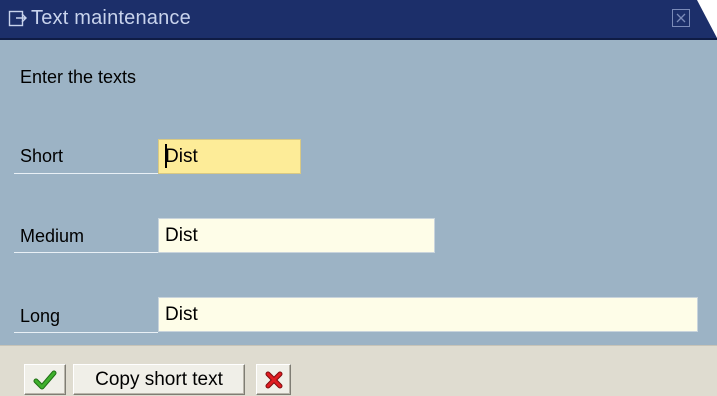 This screenshot has width=717, height=396. I want to click on close-icon, so click(681, 18).